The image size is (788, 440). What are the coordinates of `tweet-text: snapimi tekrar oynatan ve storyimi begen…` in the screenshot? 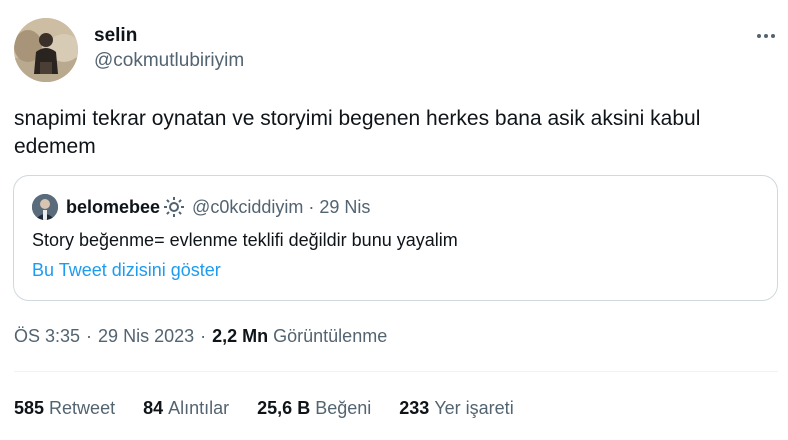 It's located at (357, 132).